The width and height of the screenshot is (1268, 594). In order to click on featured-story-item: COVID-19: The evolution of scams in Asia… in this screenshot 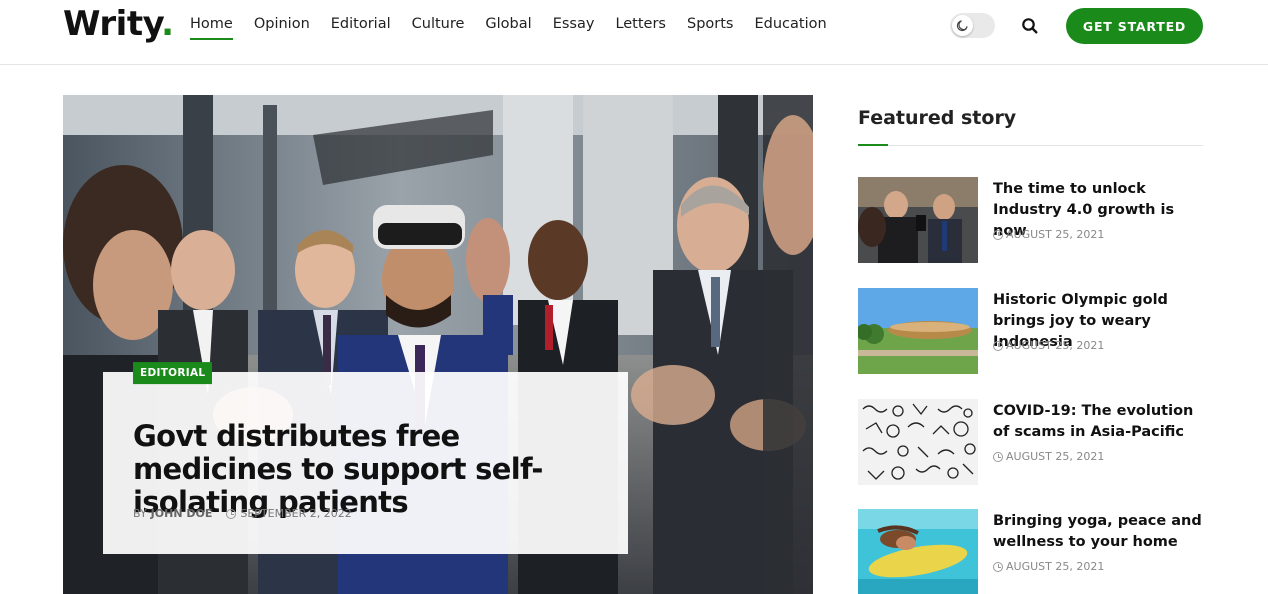, I will do `click(1030, 442)`.